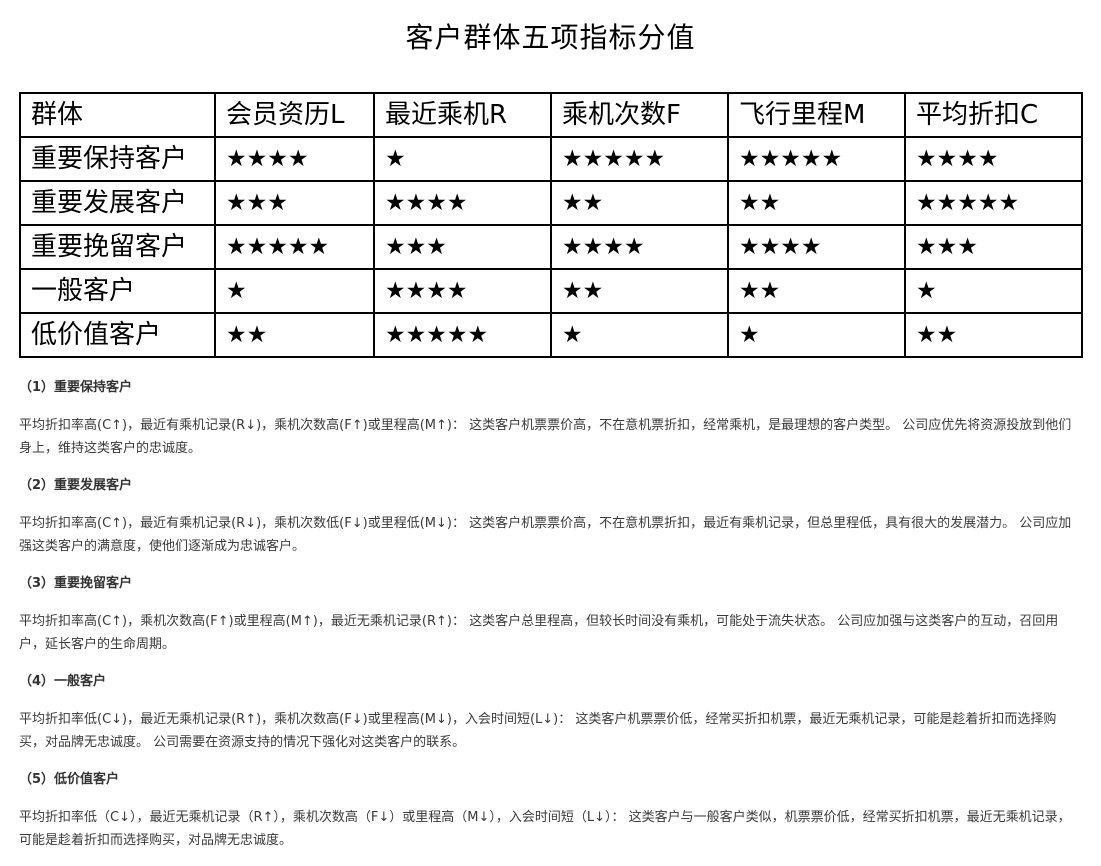  What do you see at coordinates (294, 115) in the screenshot?
I see `header-cell-l: 会员资历L` at bounding box center [294, 115].